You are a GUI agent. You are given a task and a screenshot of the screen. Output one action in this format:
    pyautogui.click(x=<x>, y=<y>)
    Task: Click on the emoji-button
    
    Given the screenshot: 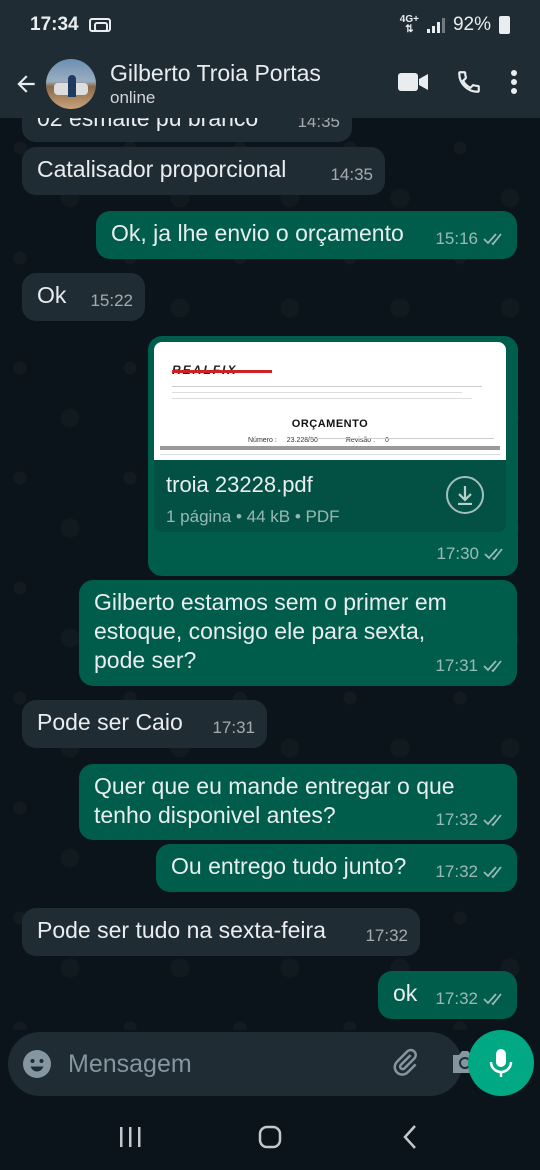 What is the action you would take?
    pyautogui.click(x=37, y=1064)
    